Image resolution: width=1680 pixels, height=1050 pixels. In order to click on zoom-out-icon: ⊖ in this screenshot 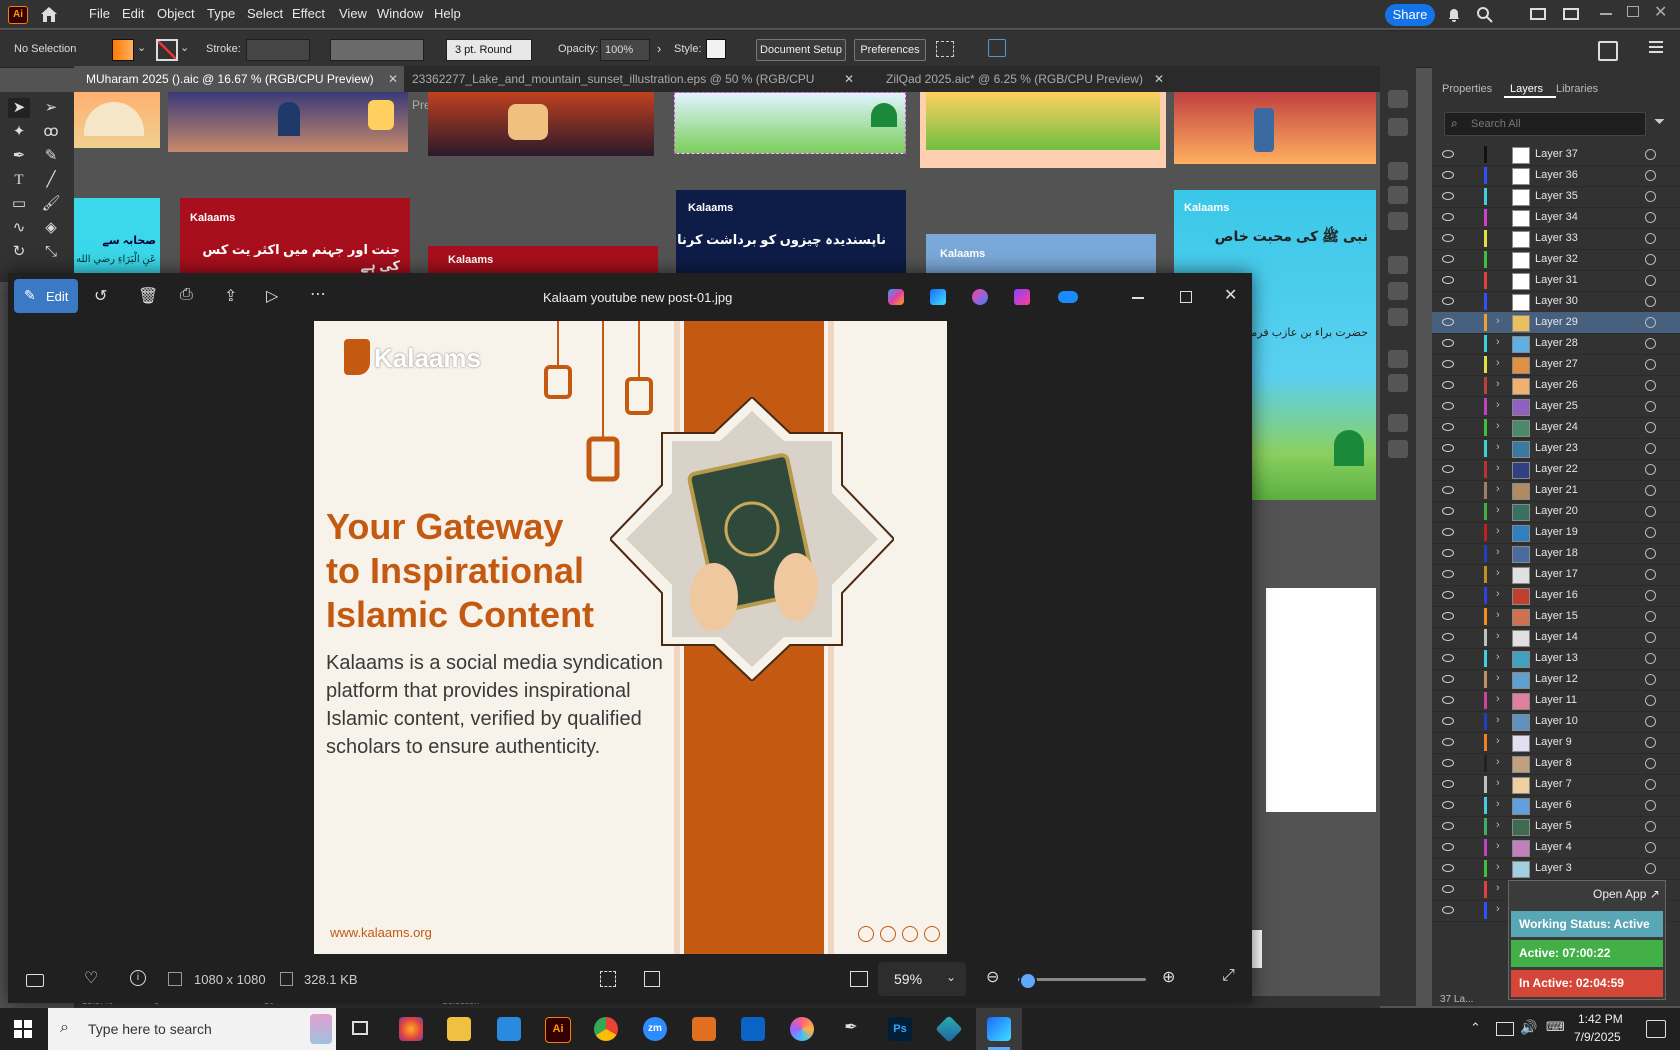, I will do `click(992, 977)`.